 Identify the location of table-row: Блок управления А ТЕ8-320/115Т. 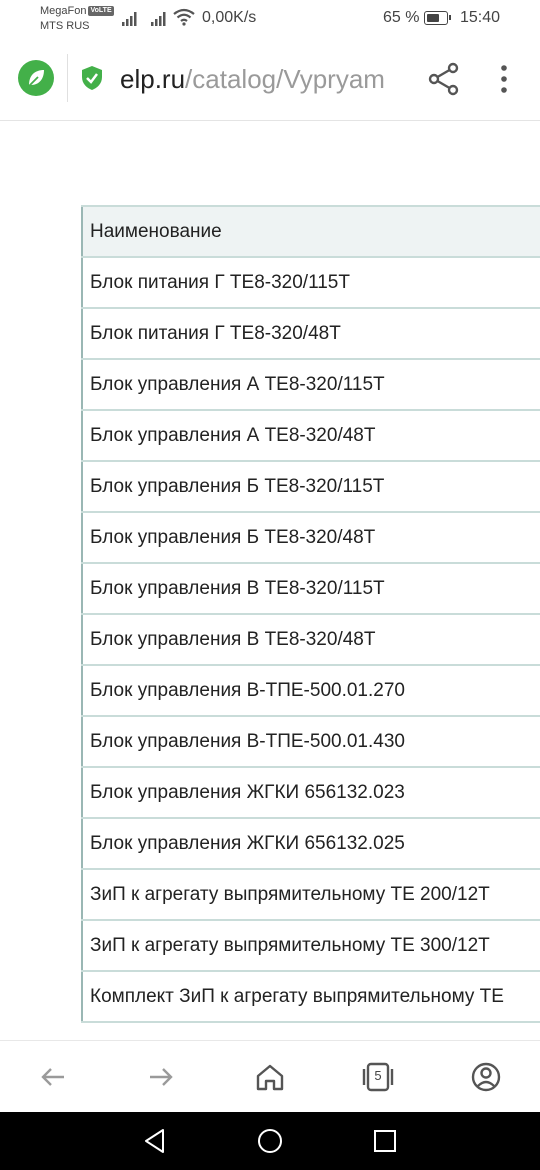
(310, 384).